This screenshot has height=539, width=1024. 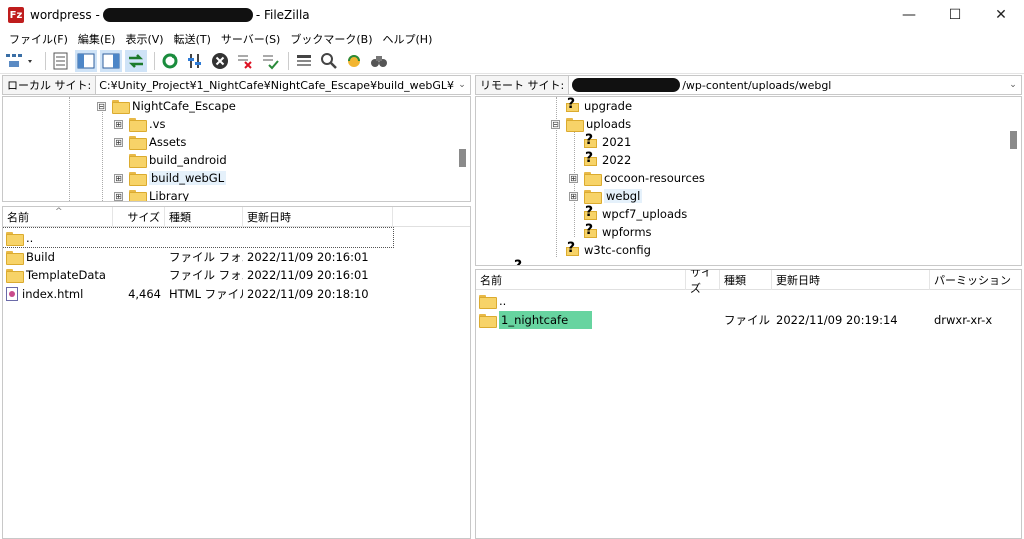 What do you see at coordinates (521, 261) in the screenshot?
I see `tree-item-partial: ?` at bounding box center [521, 261].